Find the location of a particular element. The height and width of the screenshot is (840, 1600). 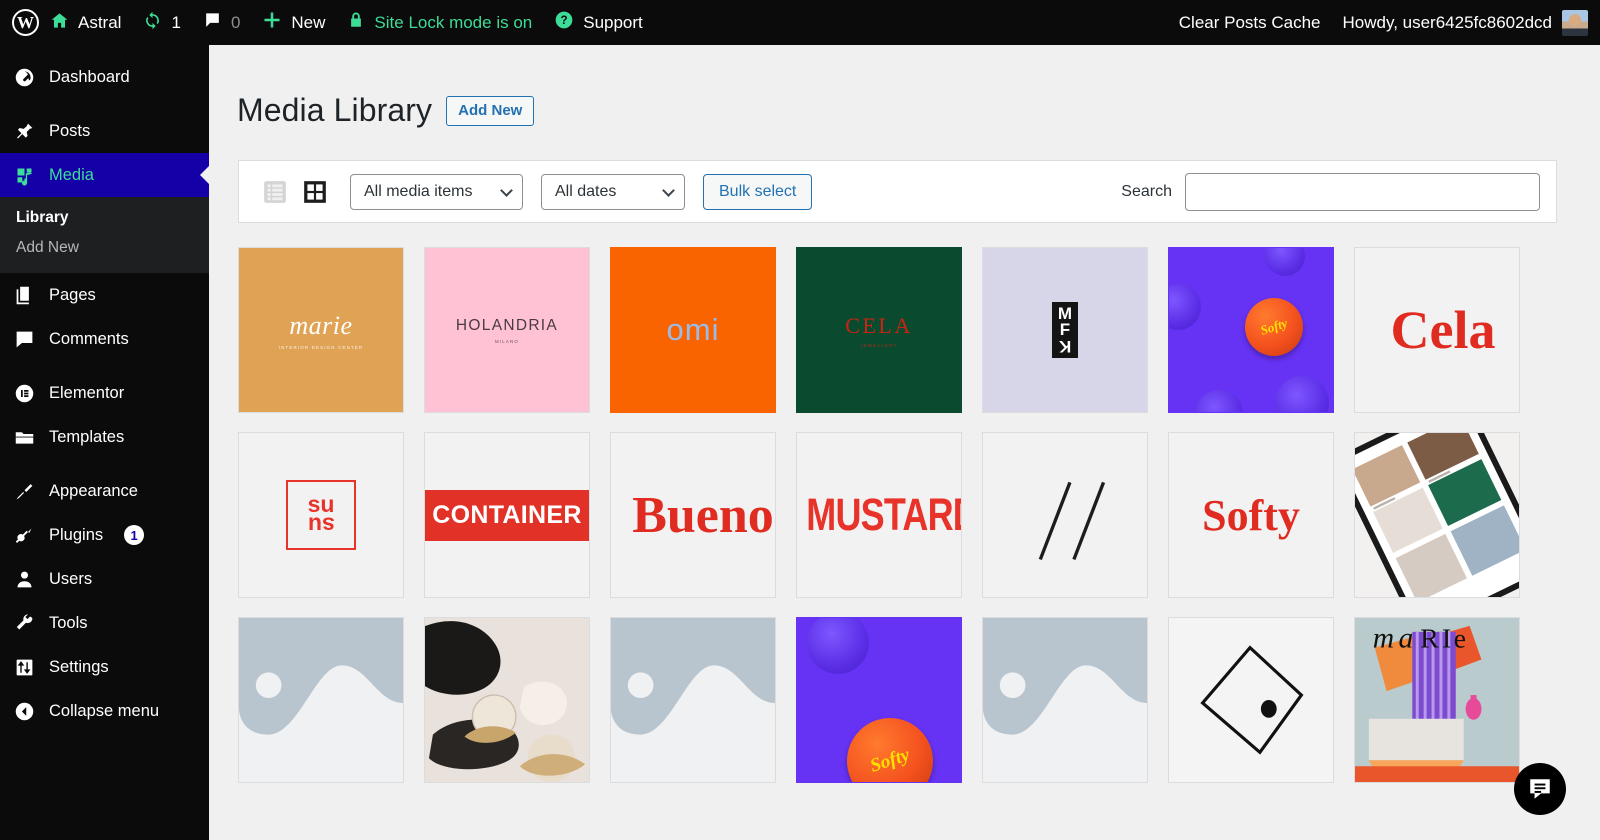

chevron-down-icon is located at coordinates (668, 190).